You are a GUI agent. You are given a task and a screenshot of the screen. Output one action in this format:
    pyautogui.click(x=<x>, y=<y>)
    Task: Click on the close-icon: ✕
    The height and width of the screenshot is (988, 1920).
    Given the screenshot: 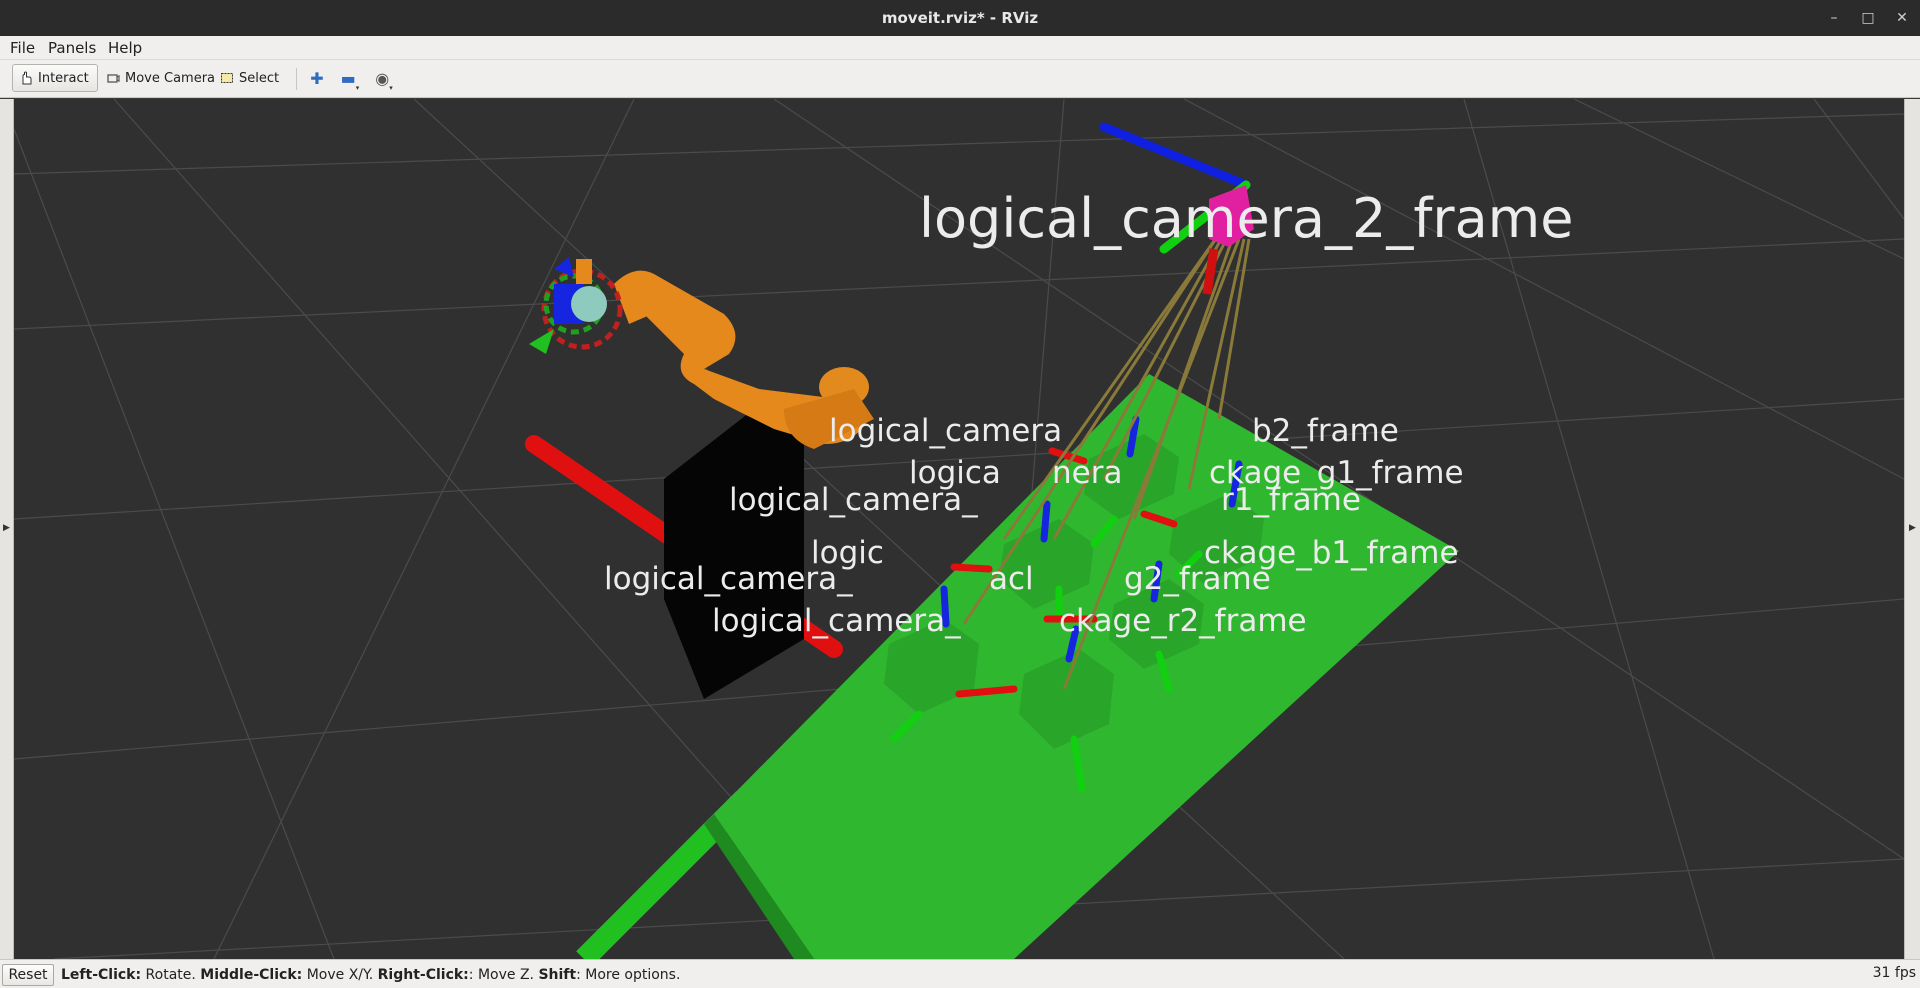 What is the action you would take?
    pyautogui.click(x=1902, y=18)
    